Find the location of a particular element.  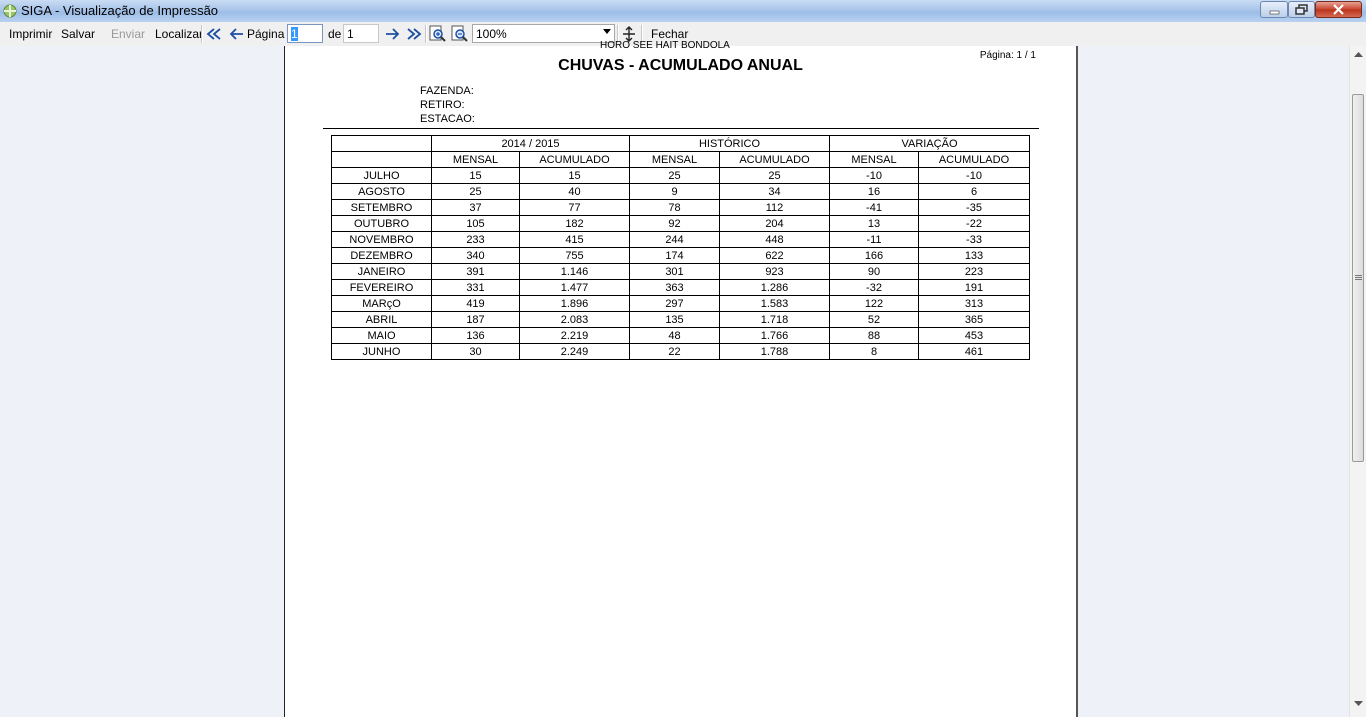

find-label: Localizar is located at coordinates (179, 34).